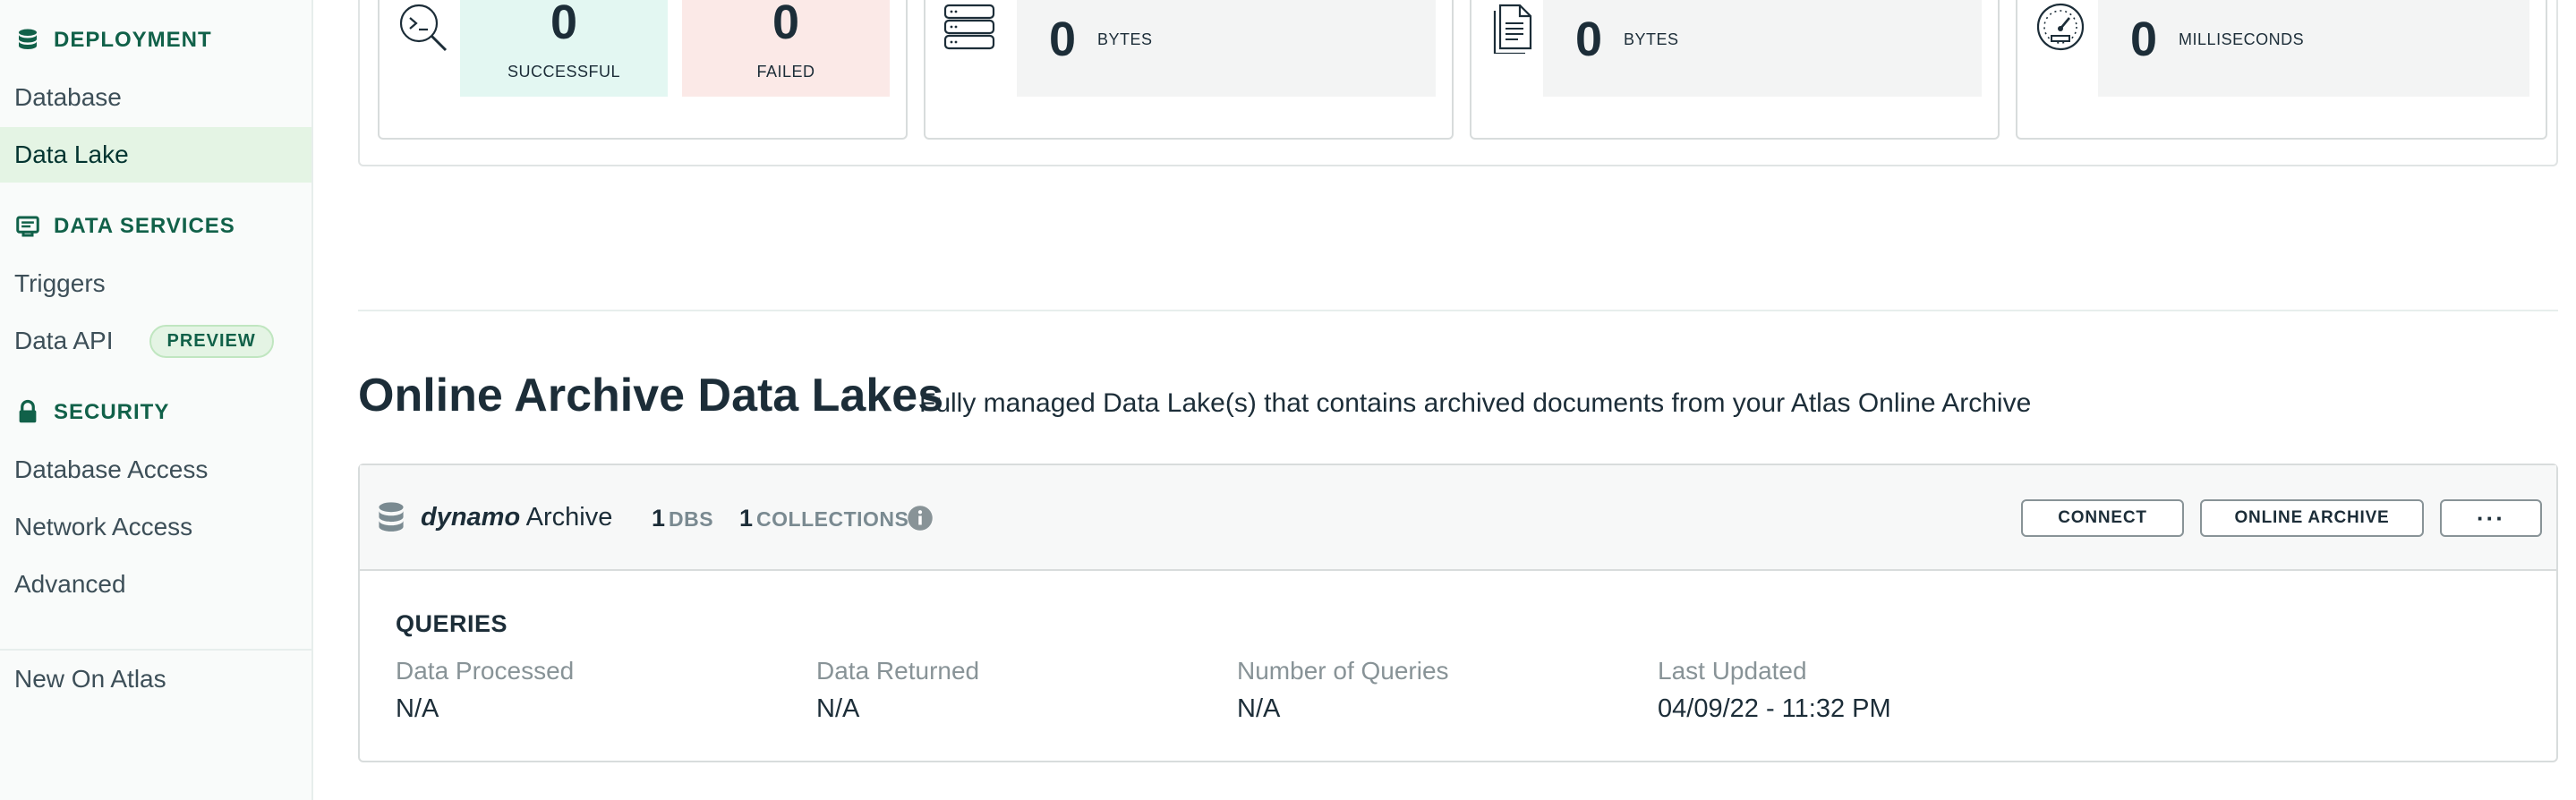 The width and height of the screenshot is (2576, 800). What do you see at coordinates (2312, 518) in the screenshot?
I see `online-archive-button: ONLINE ARCHIVE` at bounding box center [2312, 518].